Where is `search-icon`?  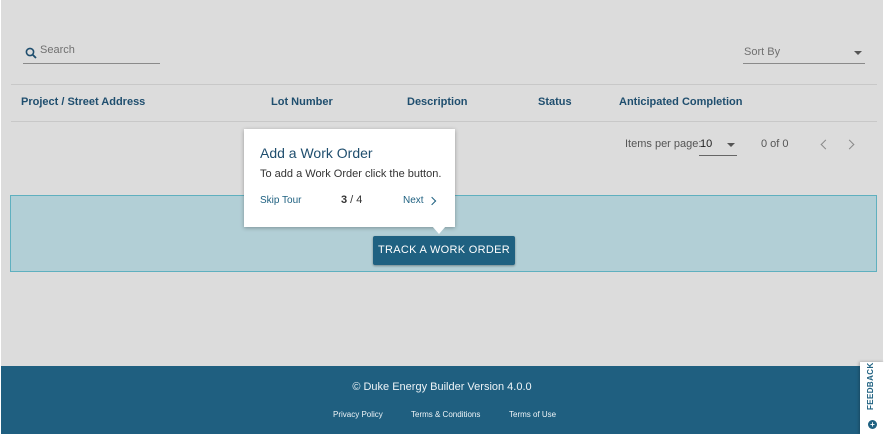 search-icon is located at coordinates (31, 53).